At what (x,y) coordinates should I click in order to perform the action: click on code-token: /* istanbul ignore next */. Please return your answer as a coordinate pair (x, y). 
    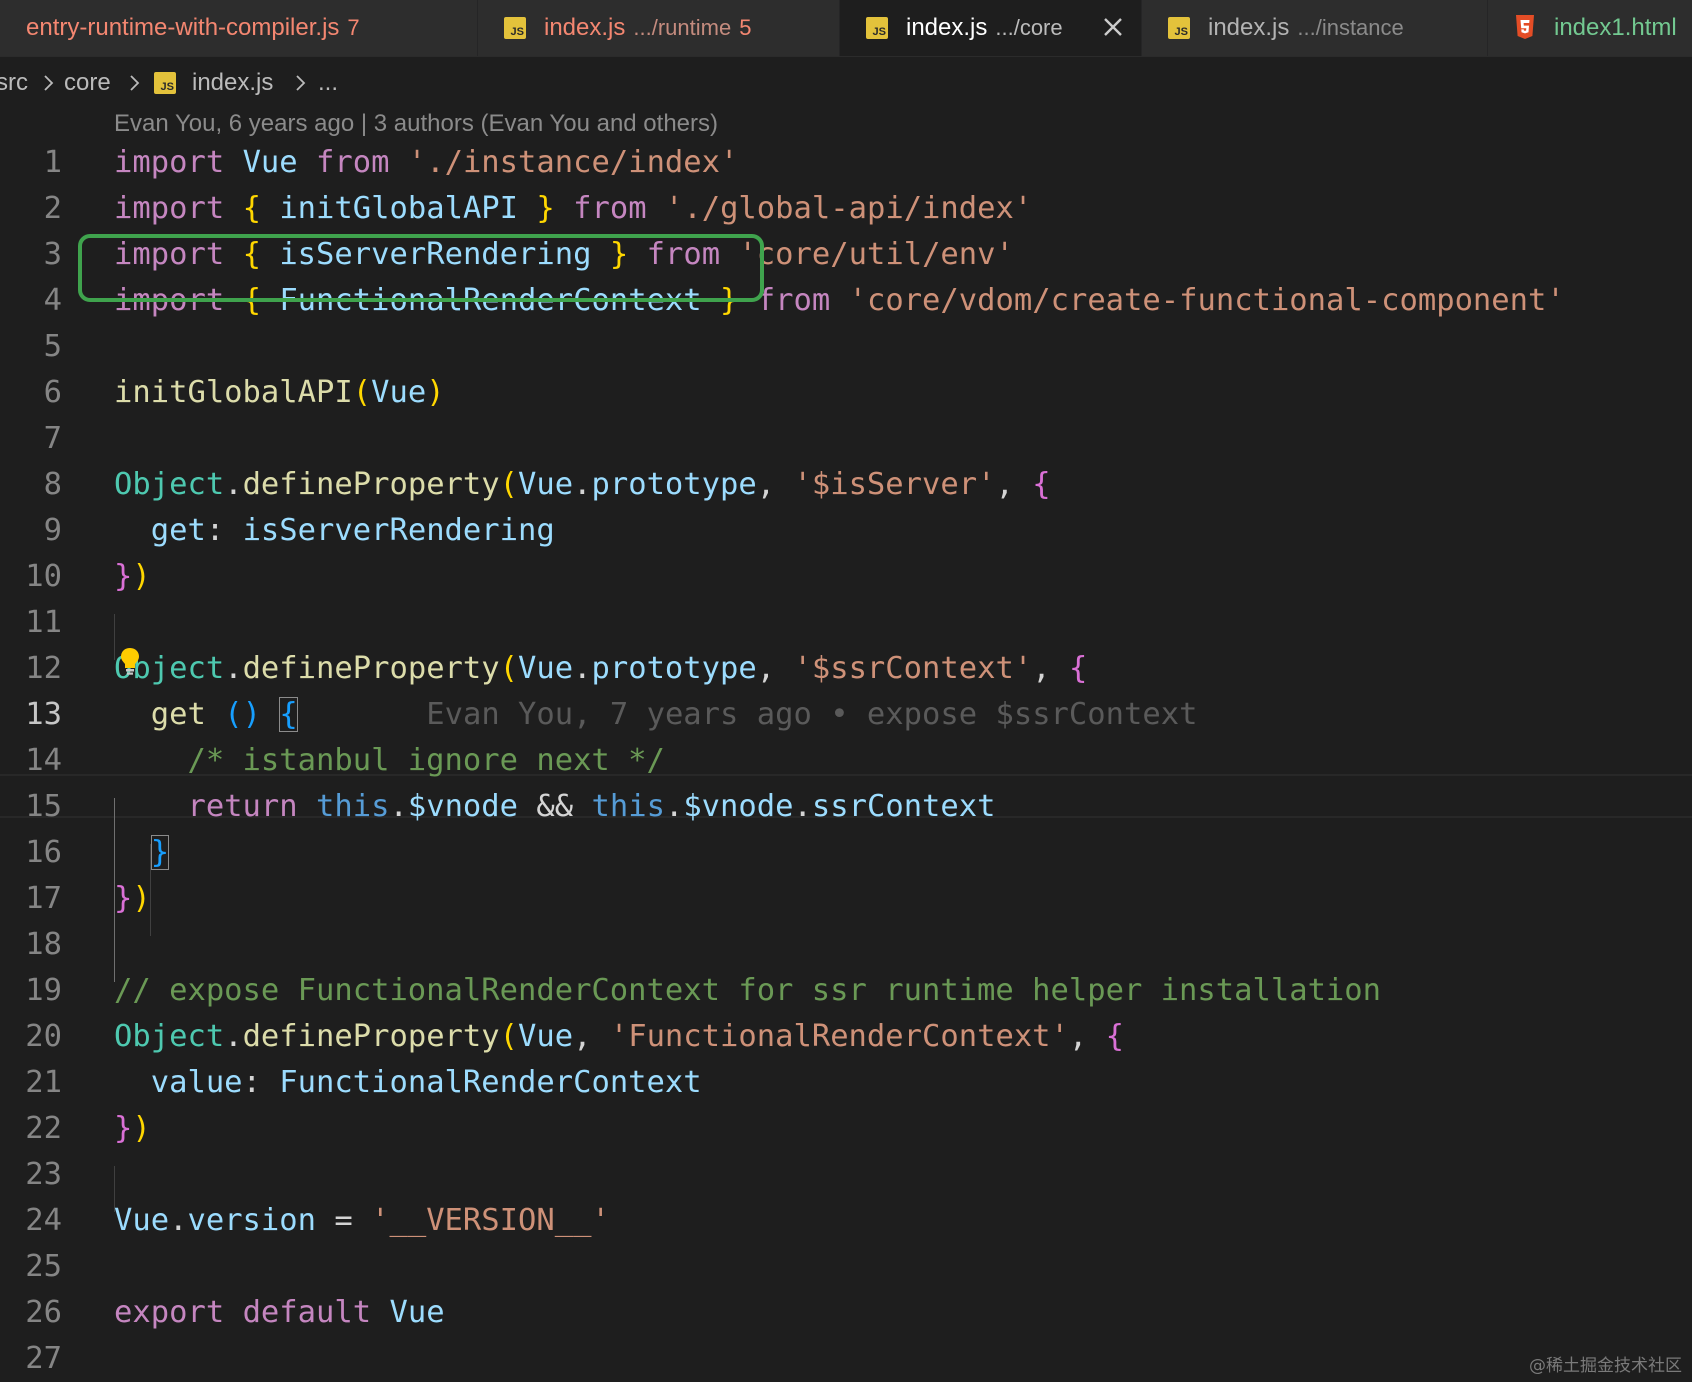
    Looking at the image, I should click on (426, 760).